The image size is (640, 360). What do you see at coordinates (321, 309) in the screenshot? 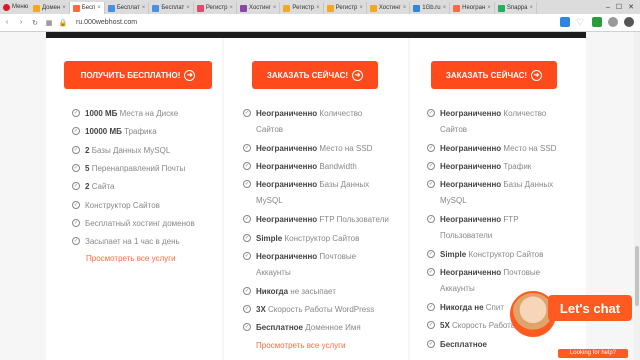
I see `feature-description: Скорость Работы WordPress` at bounding box center [321, 309].